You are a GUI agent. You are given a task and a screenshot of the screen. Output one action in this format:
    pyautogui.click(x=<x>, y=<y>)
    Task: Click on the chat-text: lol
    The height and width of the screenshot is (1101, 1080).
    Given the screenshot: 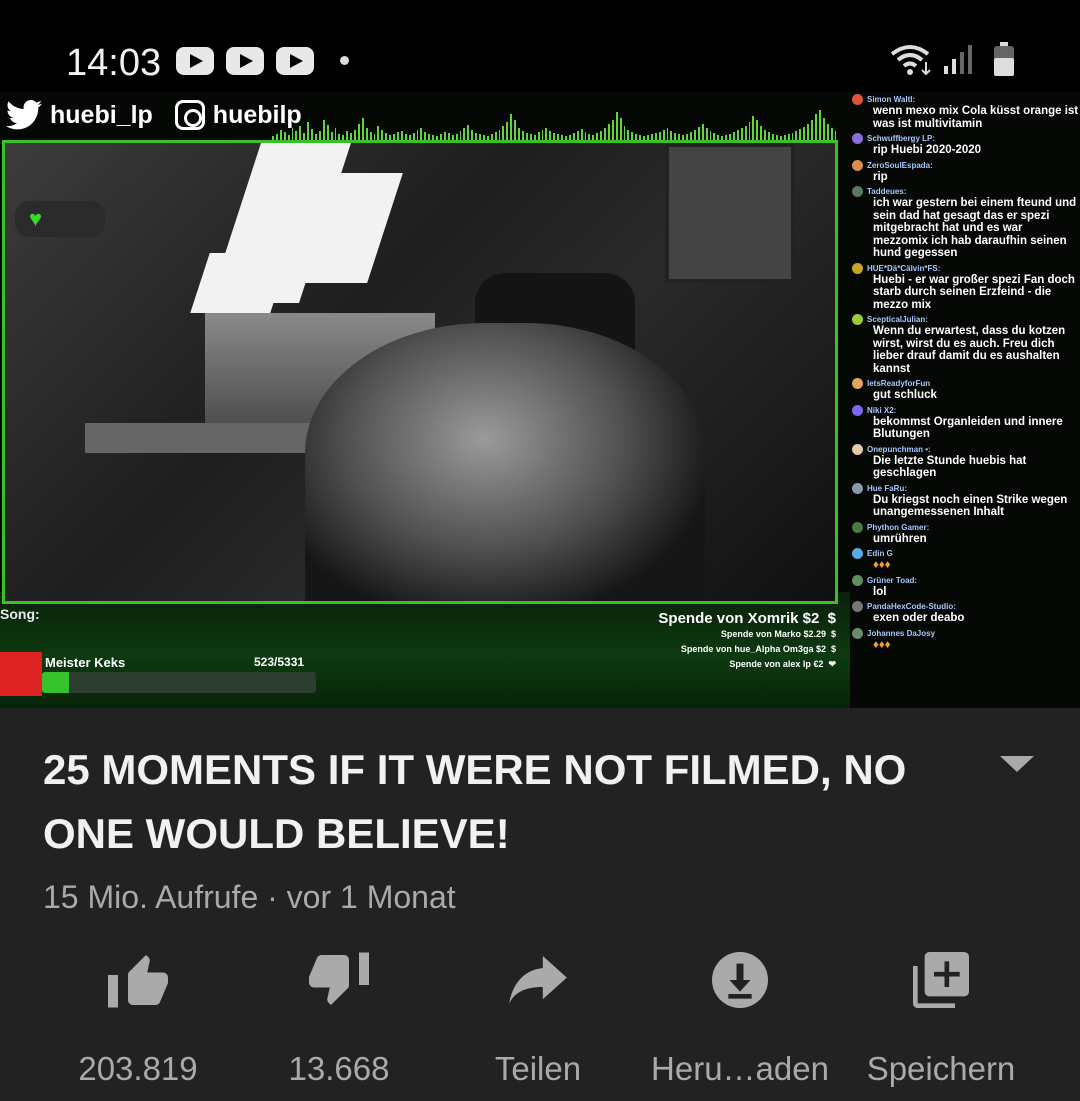 What is the action you would take?
    pyautogui.click(x=880, y=591)
    